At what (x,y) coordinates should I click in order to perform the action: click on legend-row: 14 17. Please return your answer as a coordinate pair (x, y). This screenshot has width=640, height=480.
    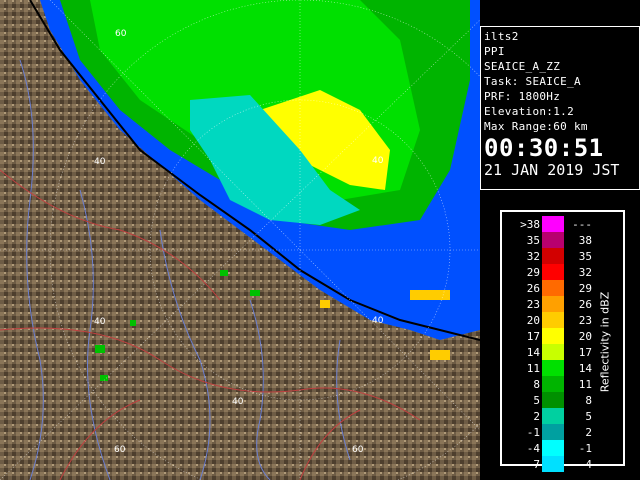
    Looking at the image, I should click on (551, 352).